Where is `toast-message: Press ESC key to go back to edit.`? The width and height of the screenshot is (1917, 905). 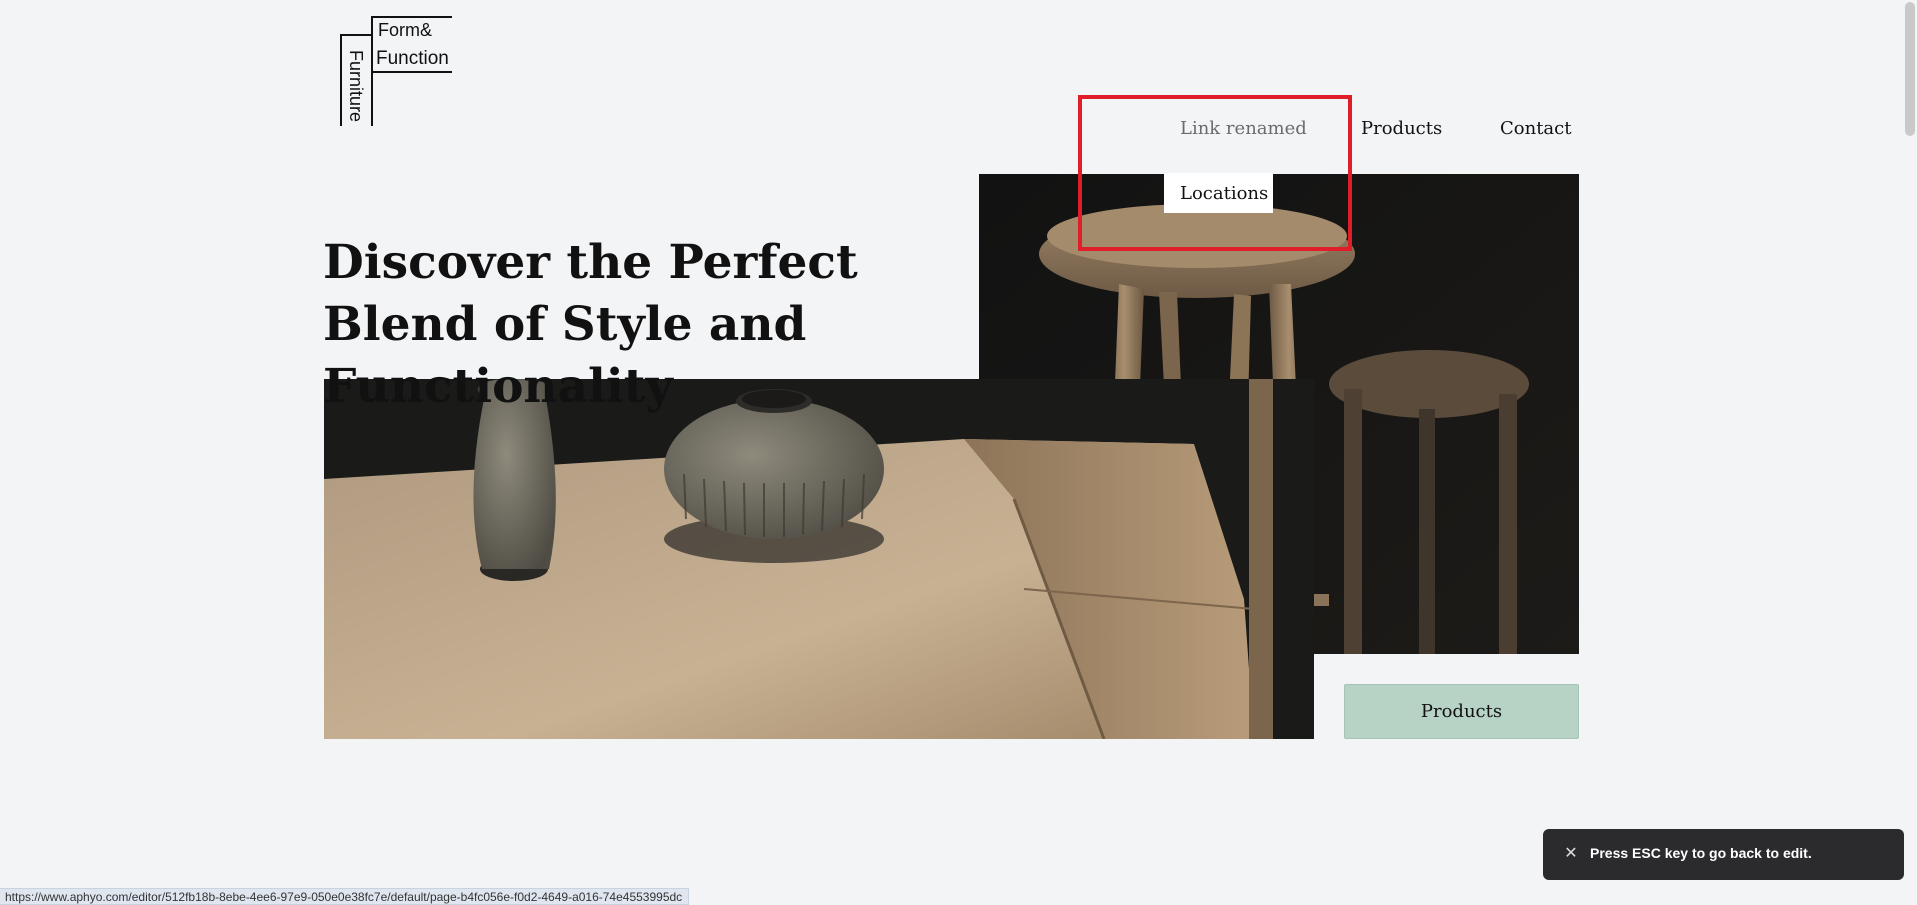 toast-message: Press ESC key to go back to edit. is located at coordinates (1701, 853).